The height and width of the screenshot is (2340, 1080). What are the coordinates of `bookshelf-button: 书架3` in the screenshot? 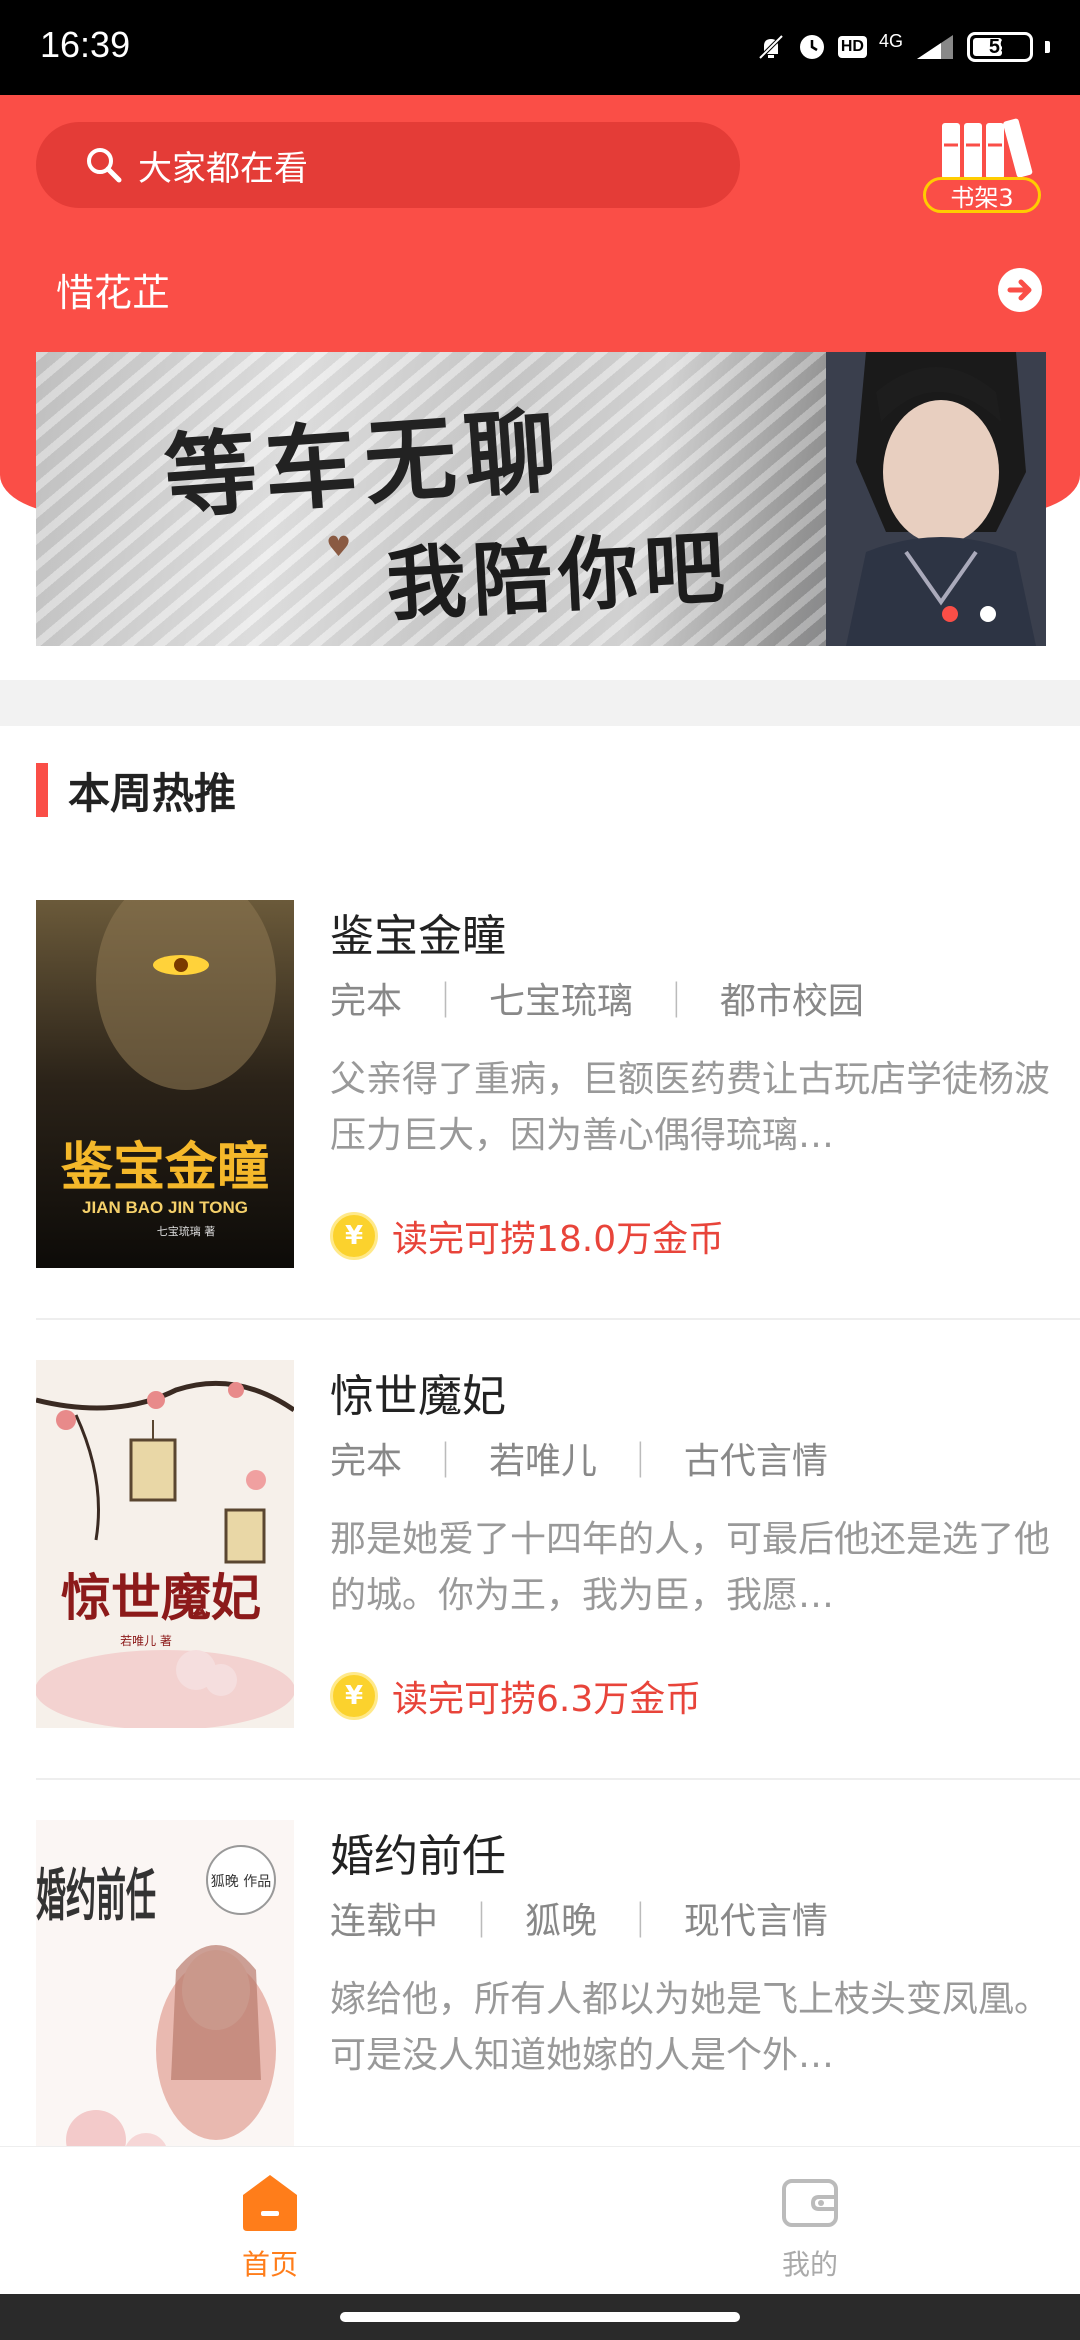 It's located at (982, 165).